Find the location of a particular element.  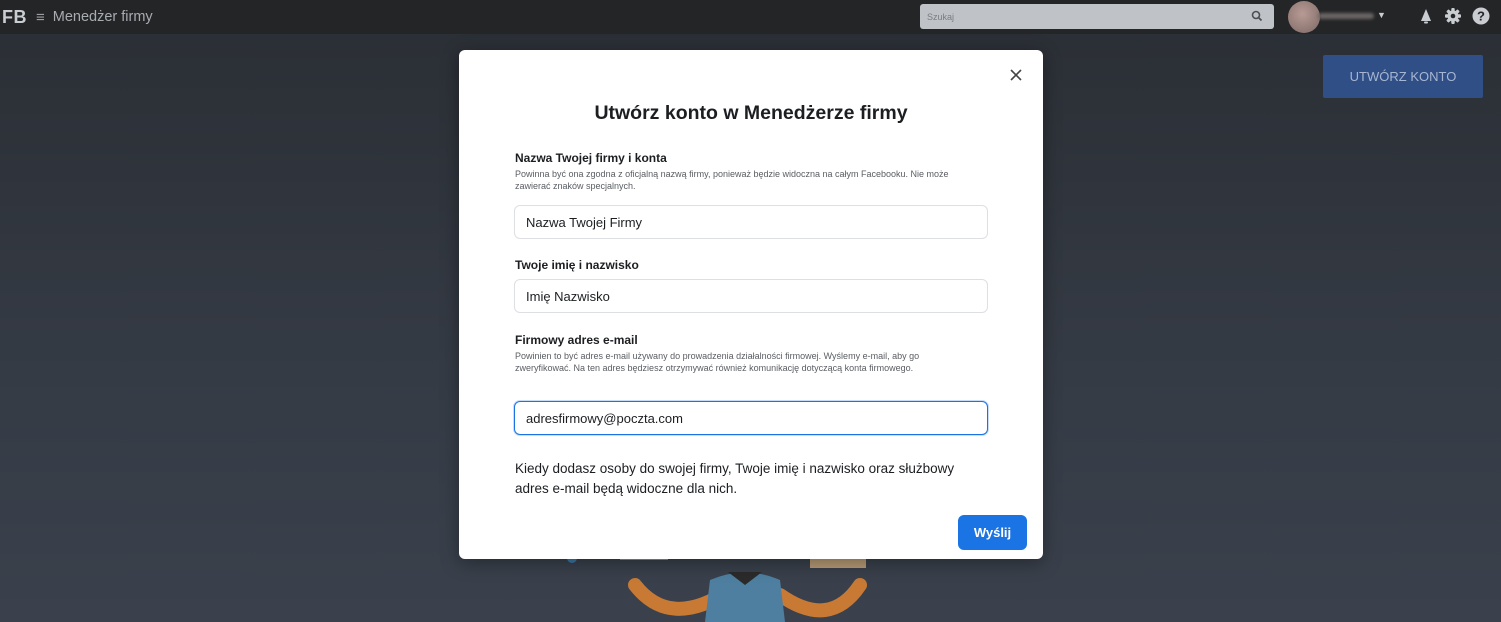

business-name-label: Nazwa Twojej firmy i konta is located at coordinates (591, 158).